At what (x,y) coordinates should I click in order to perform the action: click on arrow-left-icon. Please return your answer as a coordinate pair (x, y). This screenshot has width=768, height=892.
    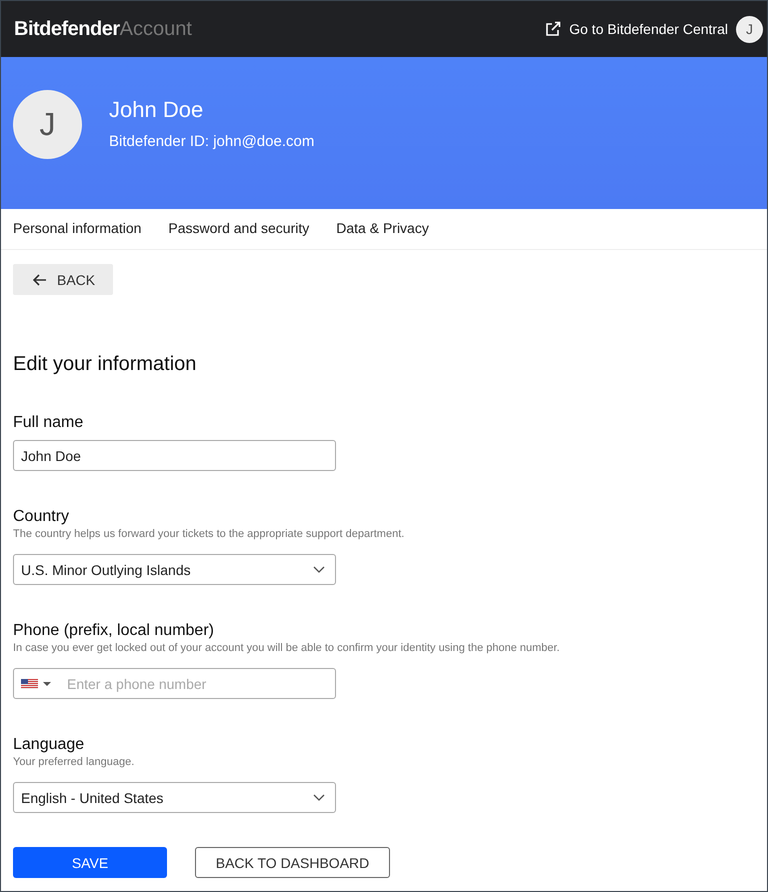
    Looking at the image, I should click on (40, 280).